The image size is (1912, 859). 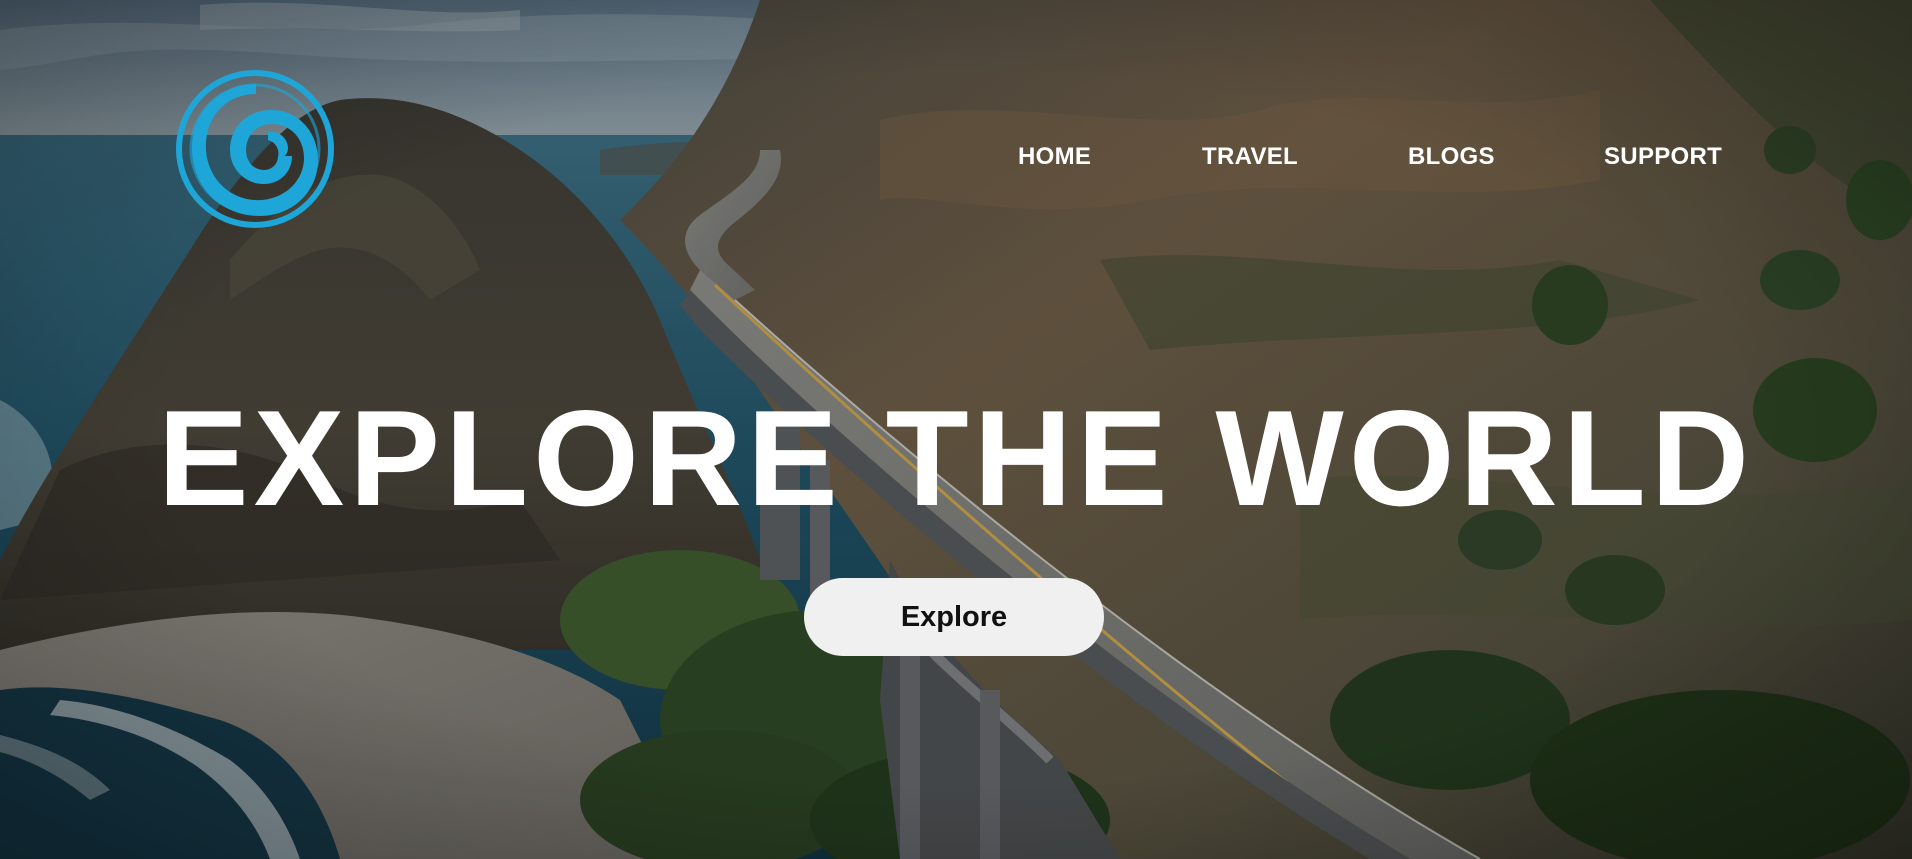 I want to click on explore-button: Explore, so click(x=954, y=617).